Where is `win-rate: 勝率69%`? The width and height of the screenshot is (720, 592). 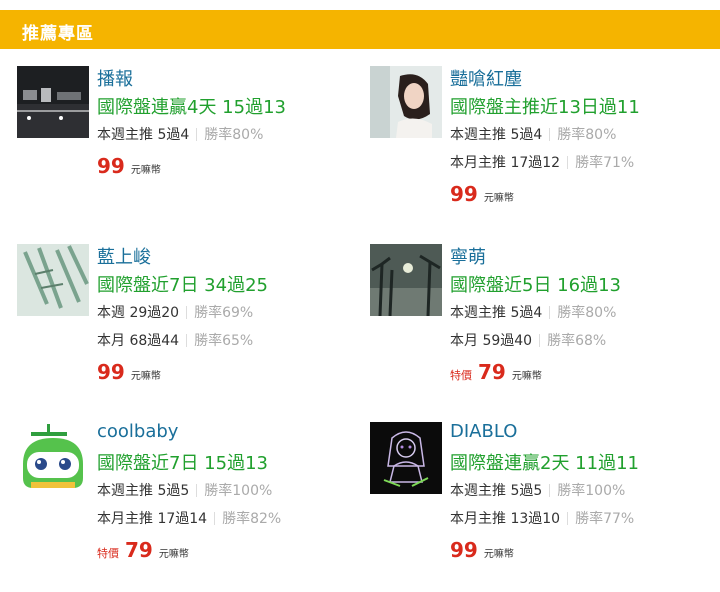 win-rate: 勝率69% is located at coordinates (224, 313).